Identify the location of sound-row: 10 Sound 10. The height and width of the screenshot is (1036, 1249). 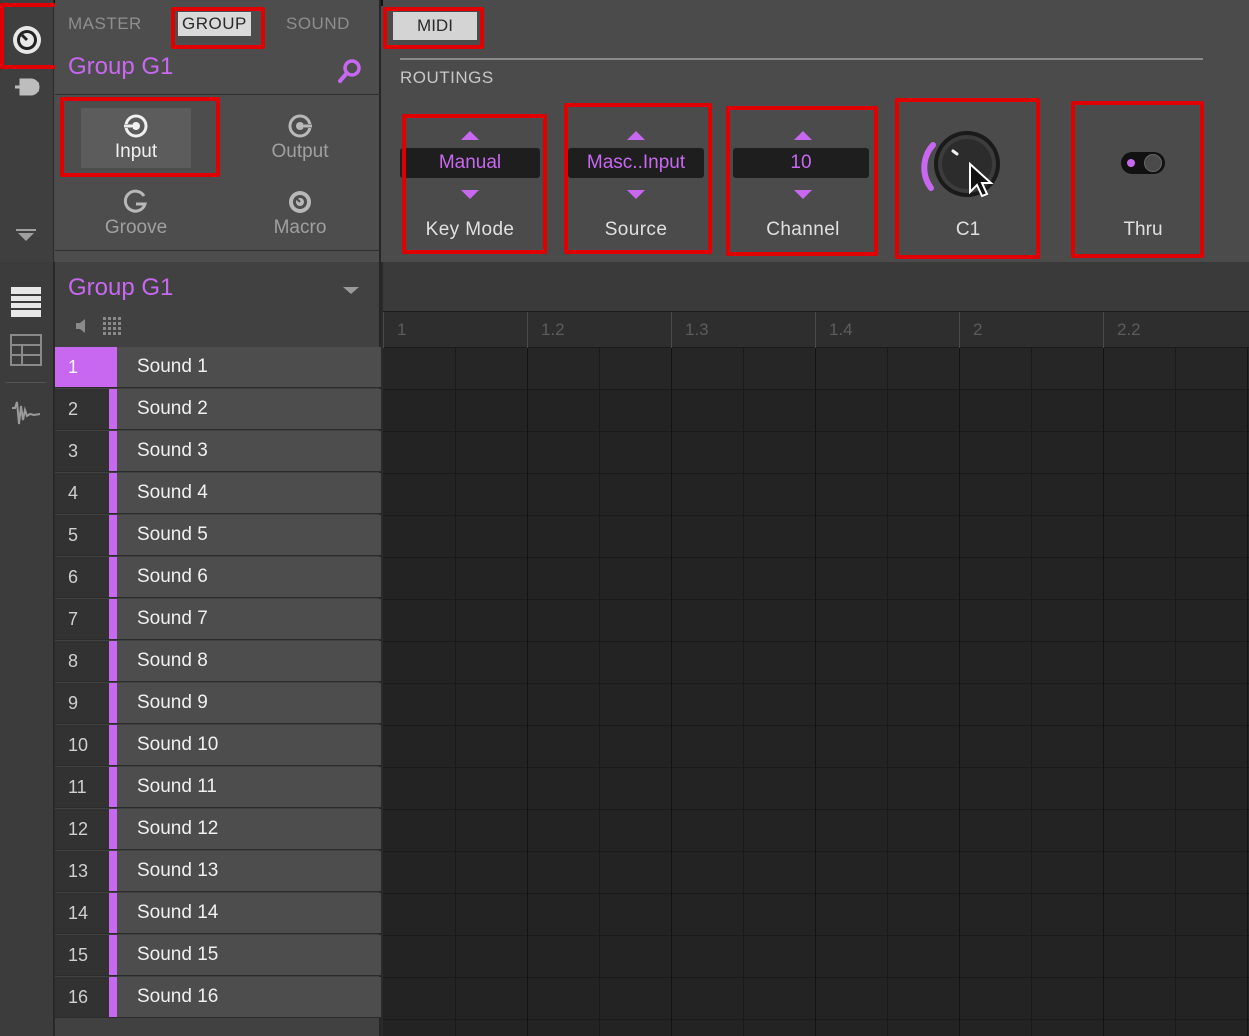
(218, 745).